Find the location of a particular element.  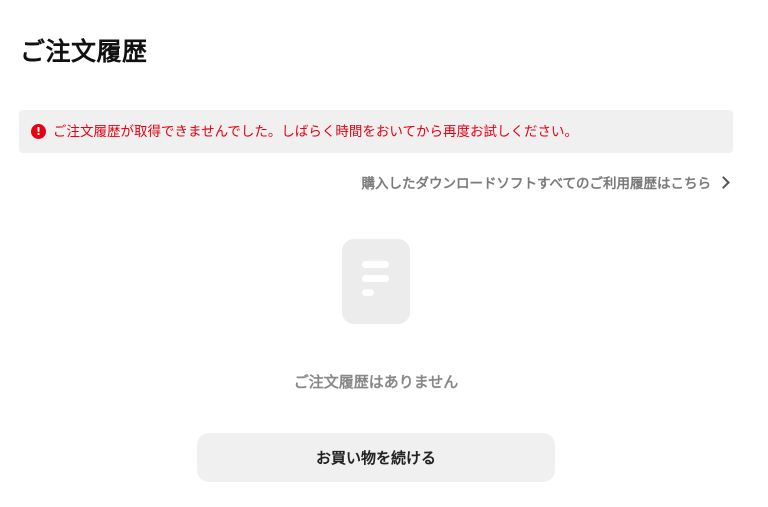

empty-state-message: ご注文履歴はありません is located at coordinates (376, 382).